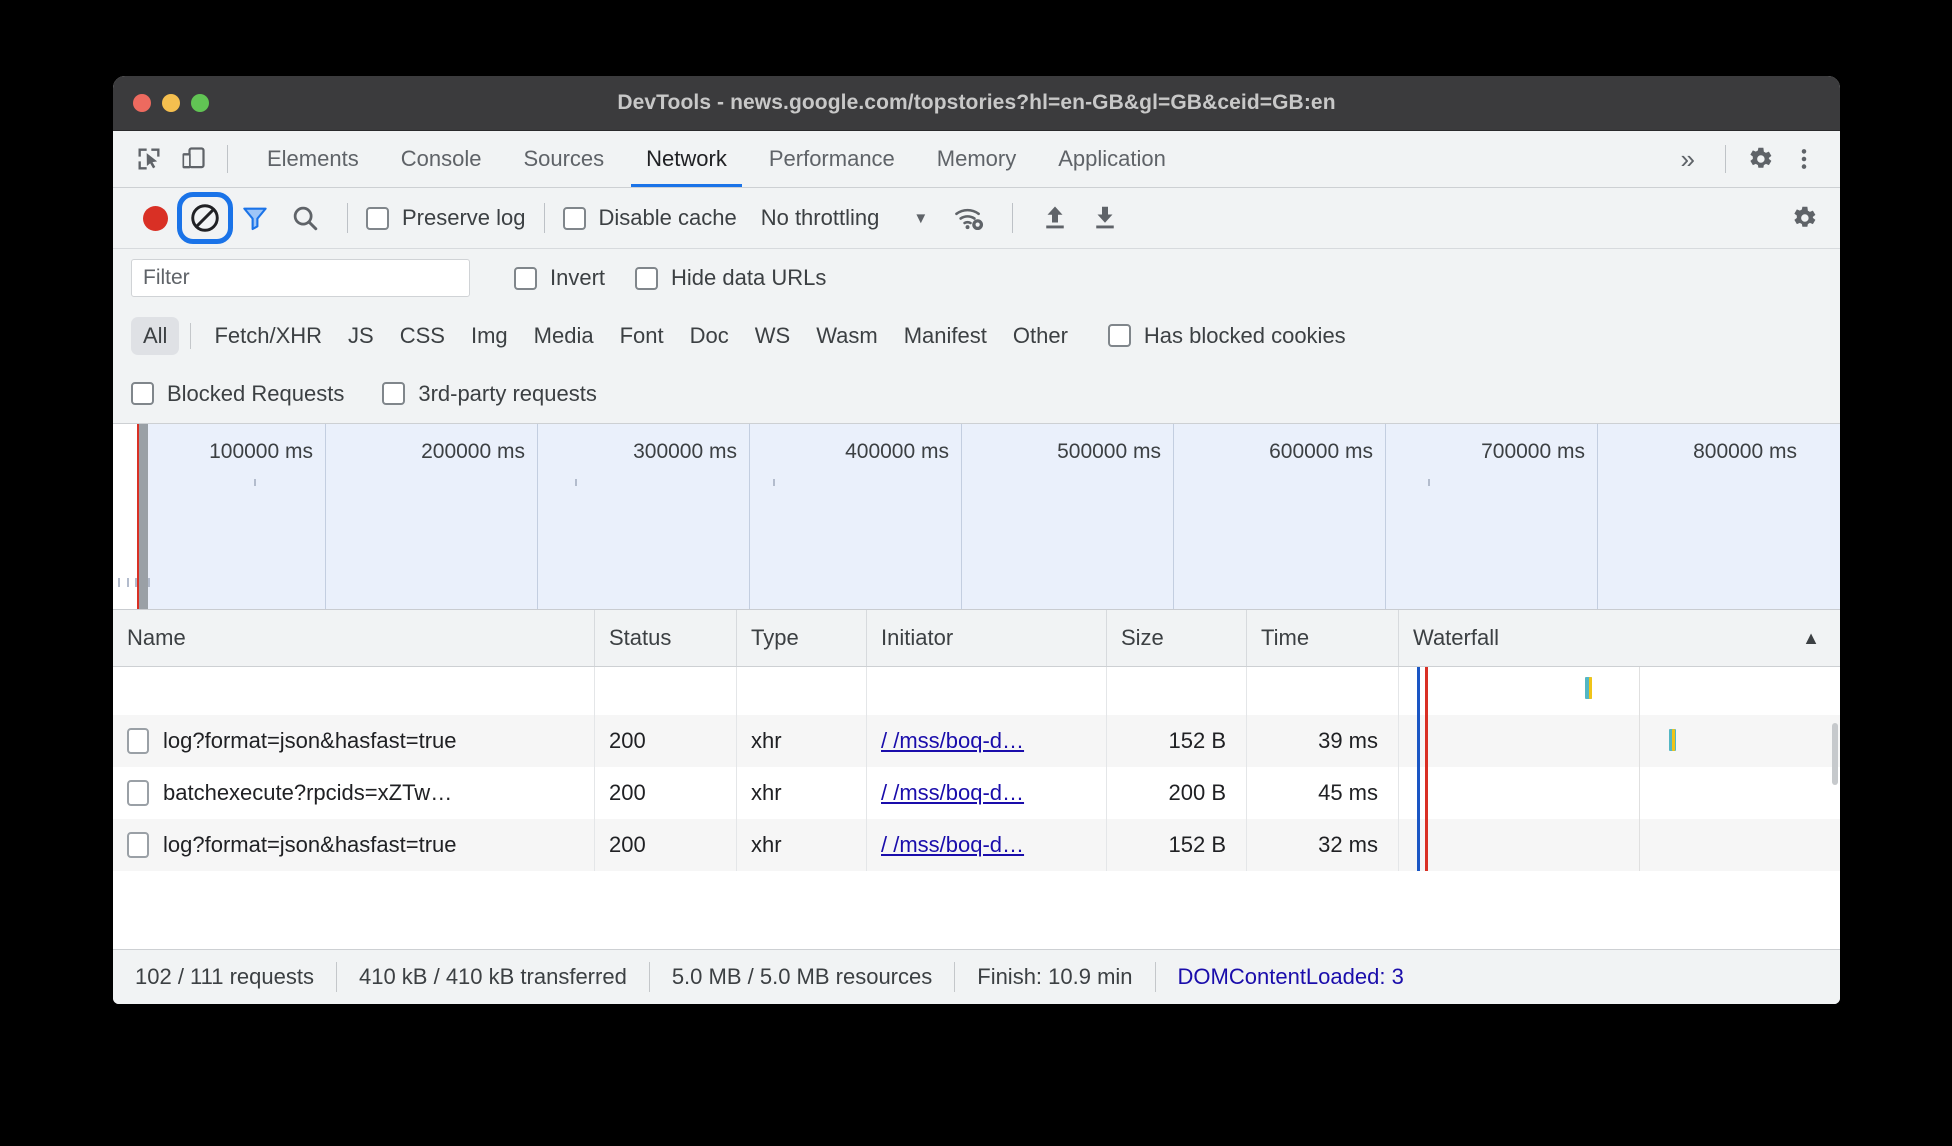  Describe the element at coordinates (155, 335) in the screenshot. I see `type-filter-all: All` at that location.